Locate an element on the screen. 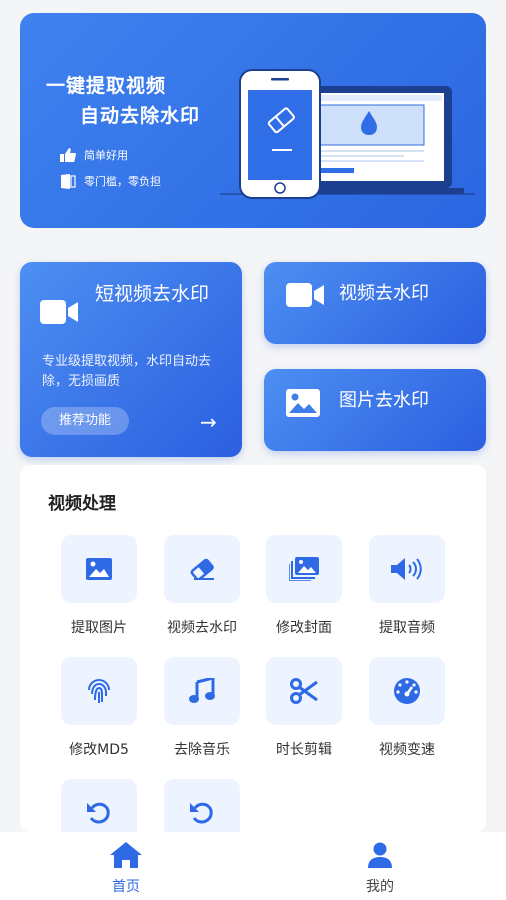  images-stack-icon is located at coordinates (304, 569).